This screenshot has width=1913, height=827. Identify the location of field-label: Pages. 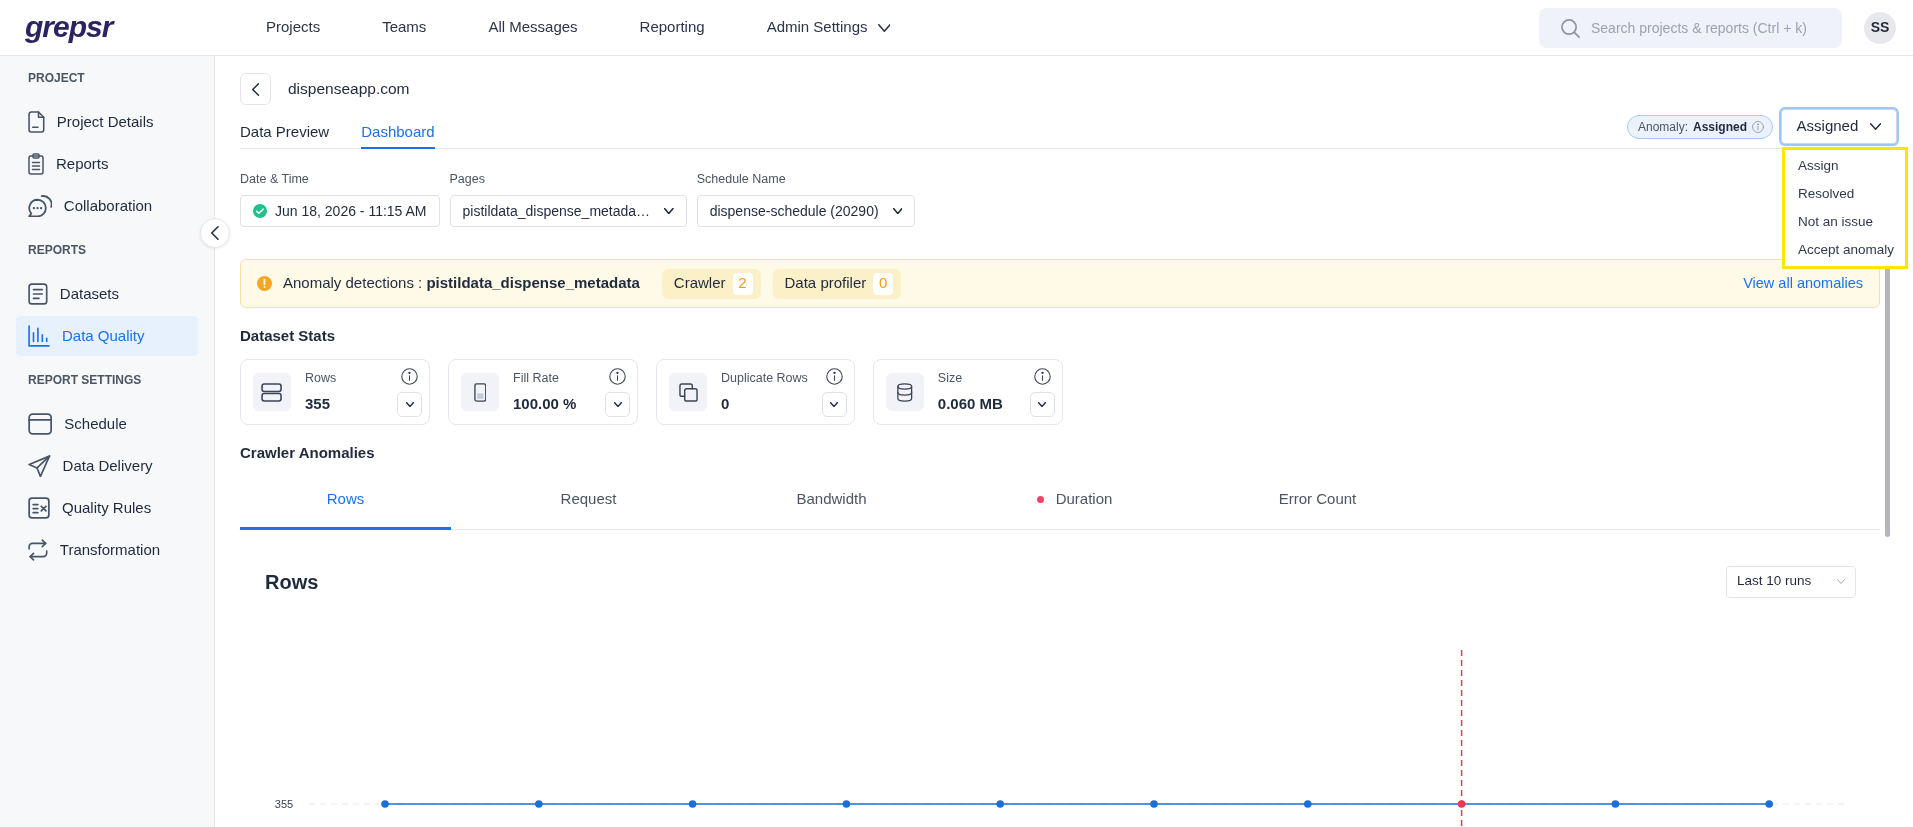
(467, 179).